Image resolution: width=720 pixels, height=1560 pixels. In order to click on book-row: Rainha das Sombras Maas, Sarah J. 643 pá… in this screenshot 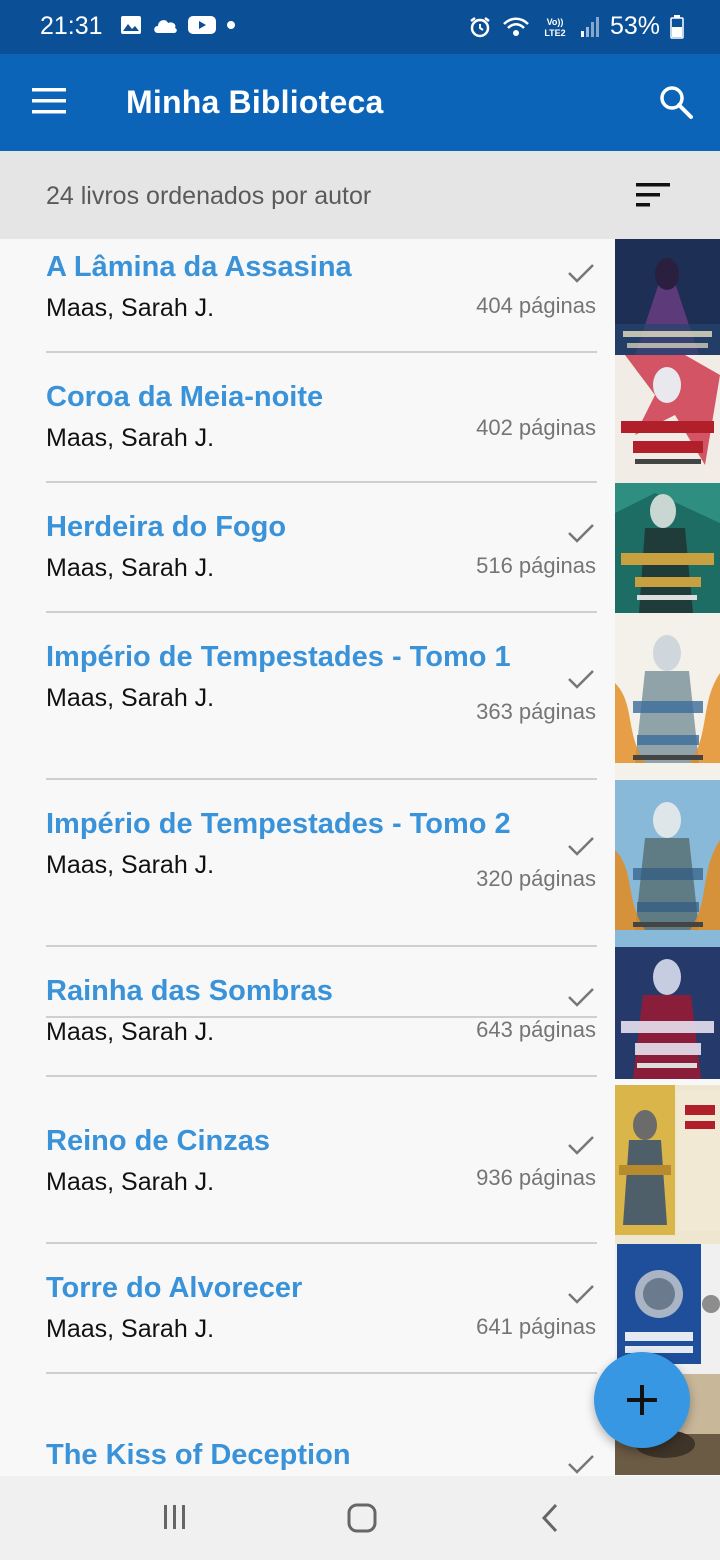, I will do `click(360, 1013)`.